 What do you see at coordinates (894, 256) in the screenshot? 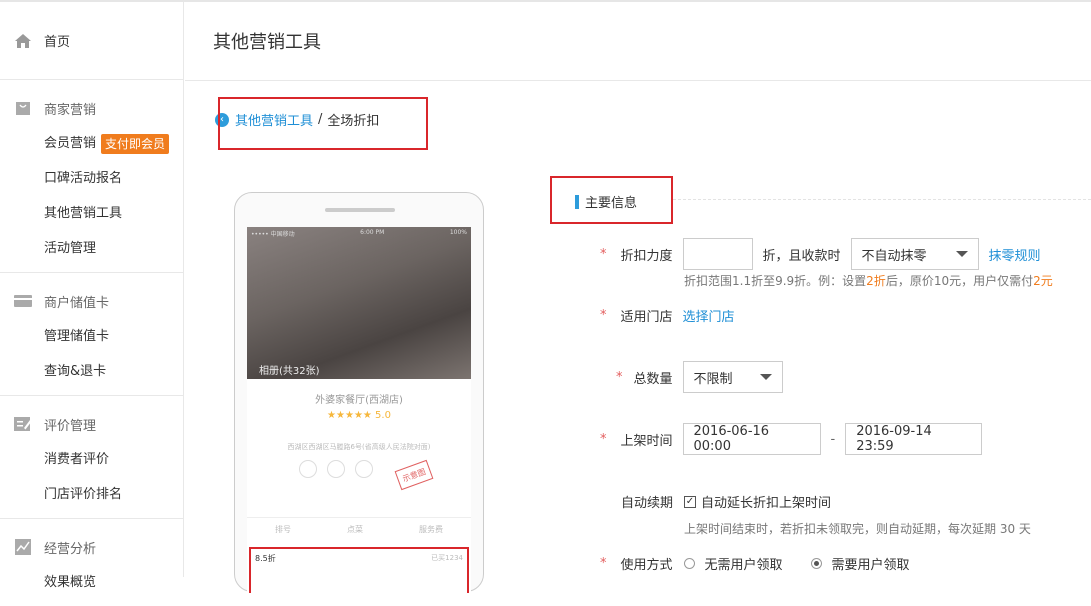
I see `rounding-select-value: 不自动抹零` at bounding box center [894, 256].